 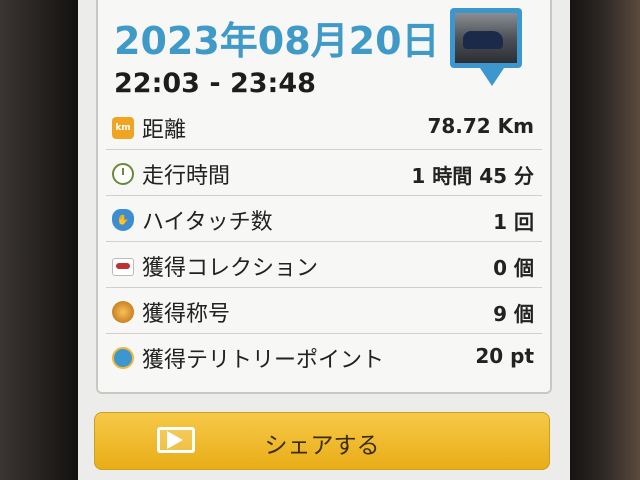 What do you see at coordinates (324, 219) in the screenshot?
I see `stat-row-high-fives: ✋ ハイタッチ数 1 回` at bounding box center [324, 219].